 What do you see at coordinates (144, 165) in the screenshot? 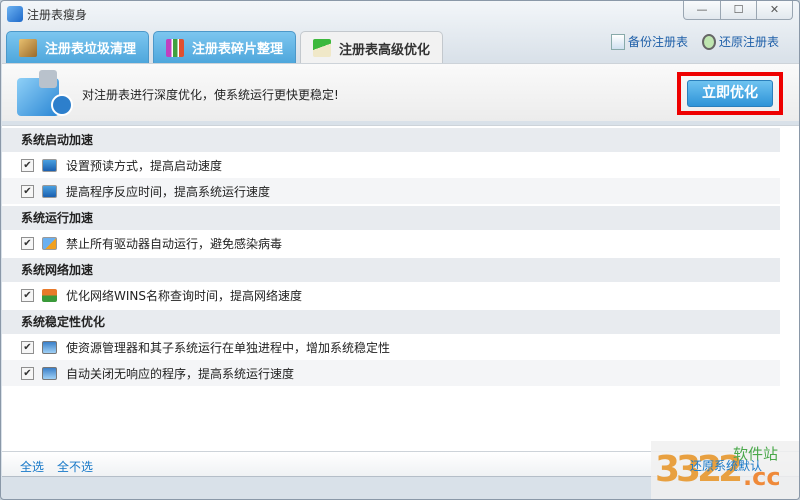
I see `item-label: 设置预读方式，提高启动速度` at bounding box center [144, 165].